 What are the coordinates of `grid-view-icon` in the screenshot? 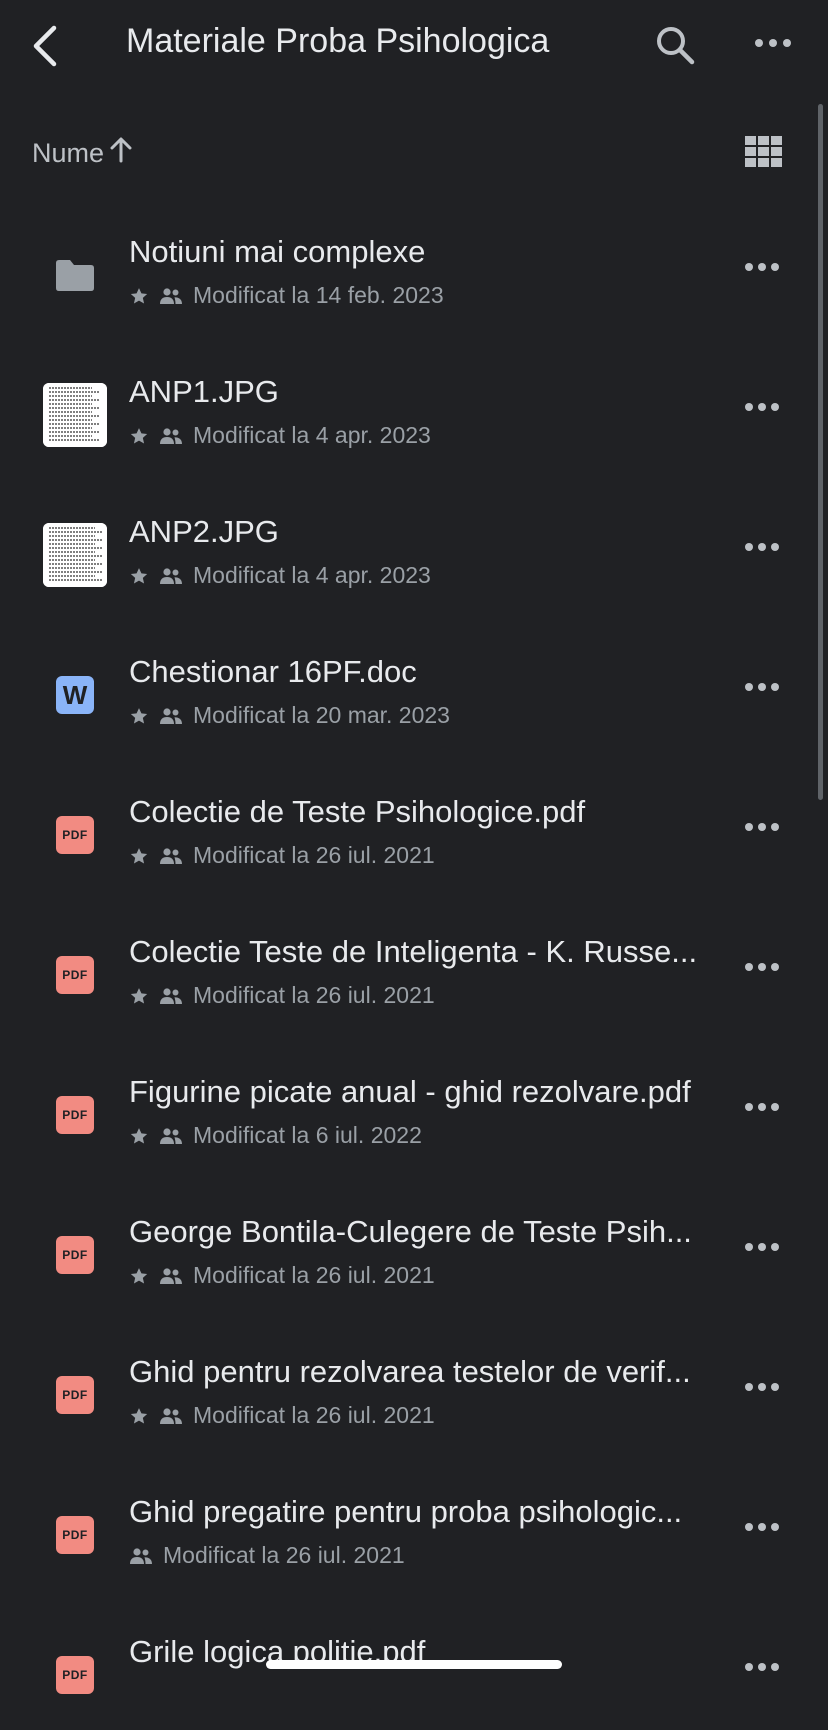 It's located at (764, 152).